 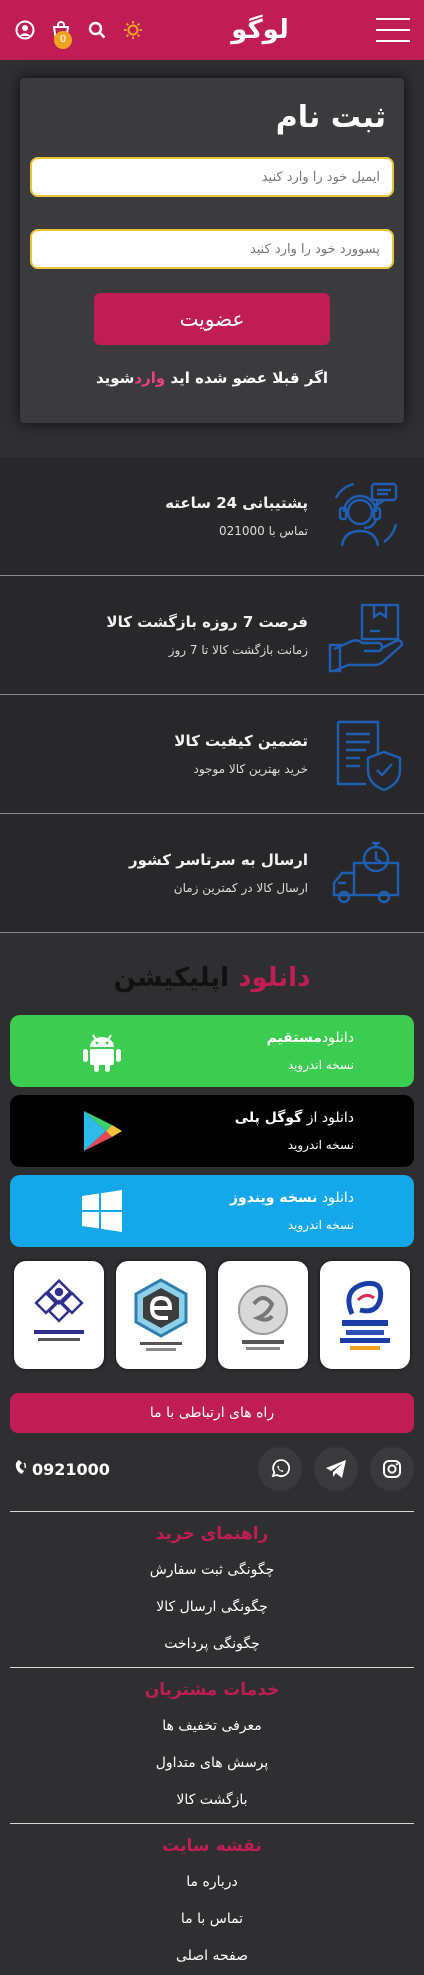 I want to click on feature-item: تضمین کیفیت کالا خرید بهترین کالا موجود, so click(x=212, y=754).